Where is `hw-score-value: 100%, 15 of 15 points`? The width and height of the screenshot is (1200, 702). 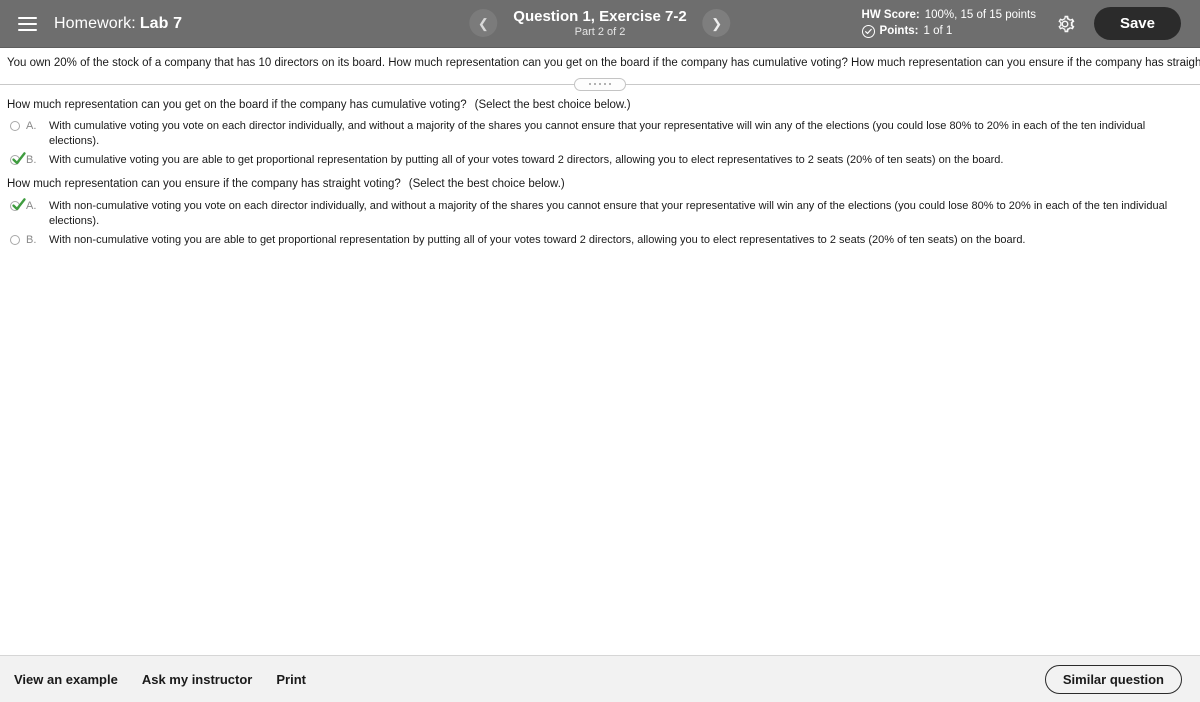 hw-score-value: 100%, 15 of 15 points is located at coordinates (980, 14).